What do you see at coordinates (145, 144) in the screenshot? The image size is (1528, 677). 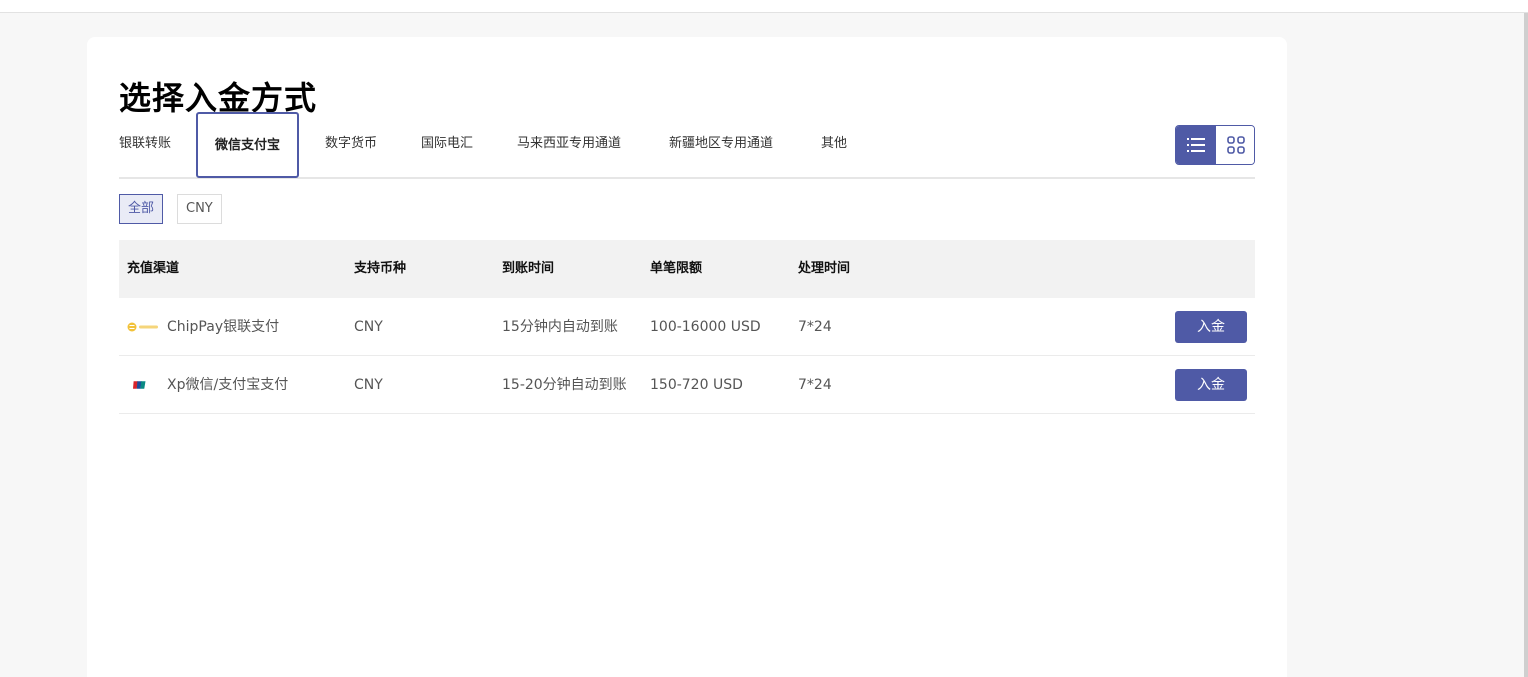 I see `tab-unionpay-transfer: 银联转账` at bounding box center [145, 144].